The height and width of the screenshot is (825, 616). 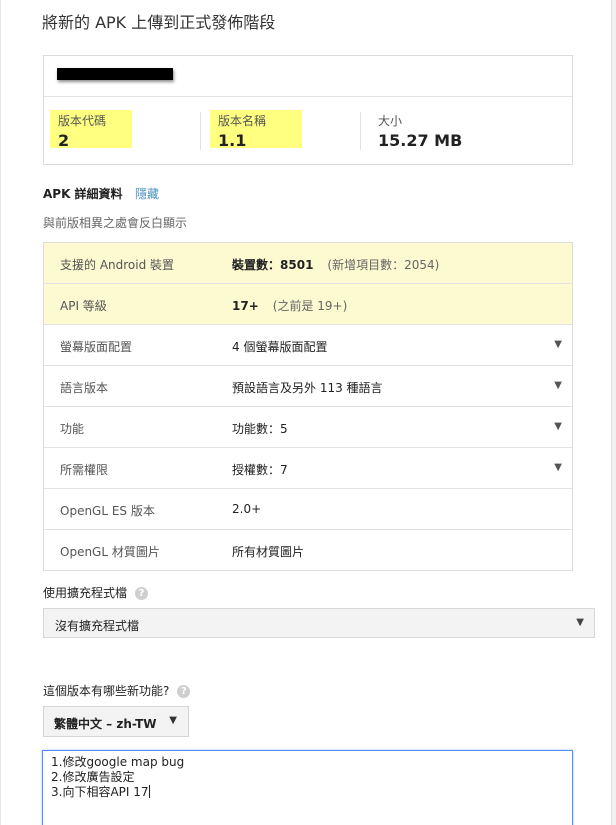 What do you see at coordinates (97, 626) in the screenshot?
I see `expansion-file-selected: 沒有擴充程式檔` at bounding box center [97, 626].